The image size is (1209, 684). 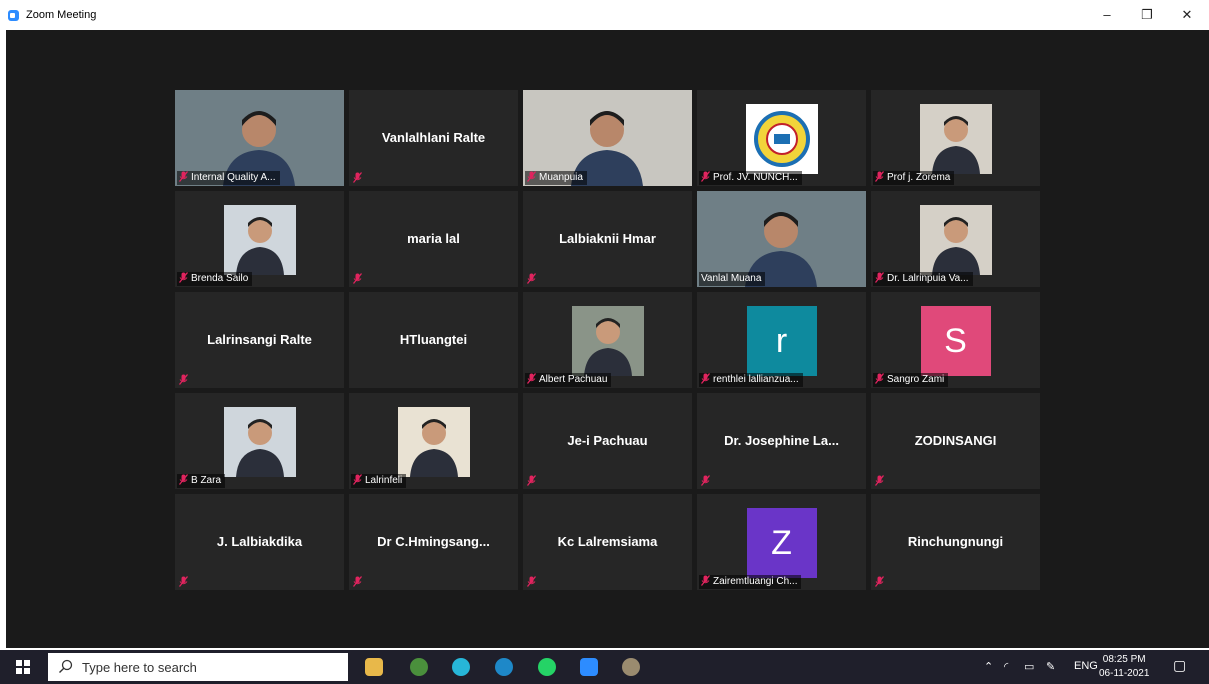 I want to click on participant-tile: Muanpuia, so click(x=607, y=138).